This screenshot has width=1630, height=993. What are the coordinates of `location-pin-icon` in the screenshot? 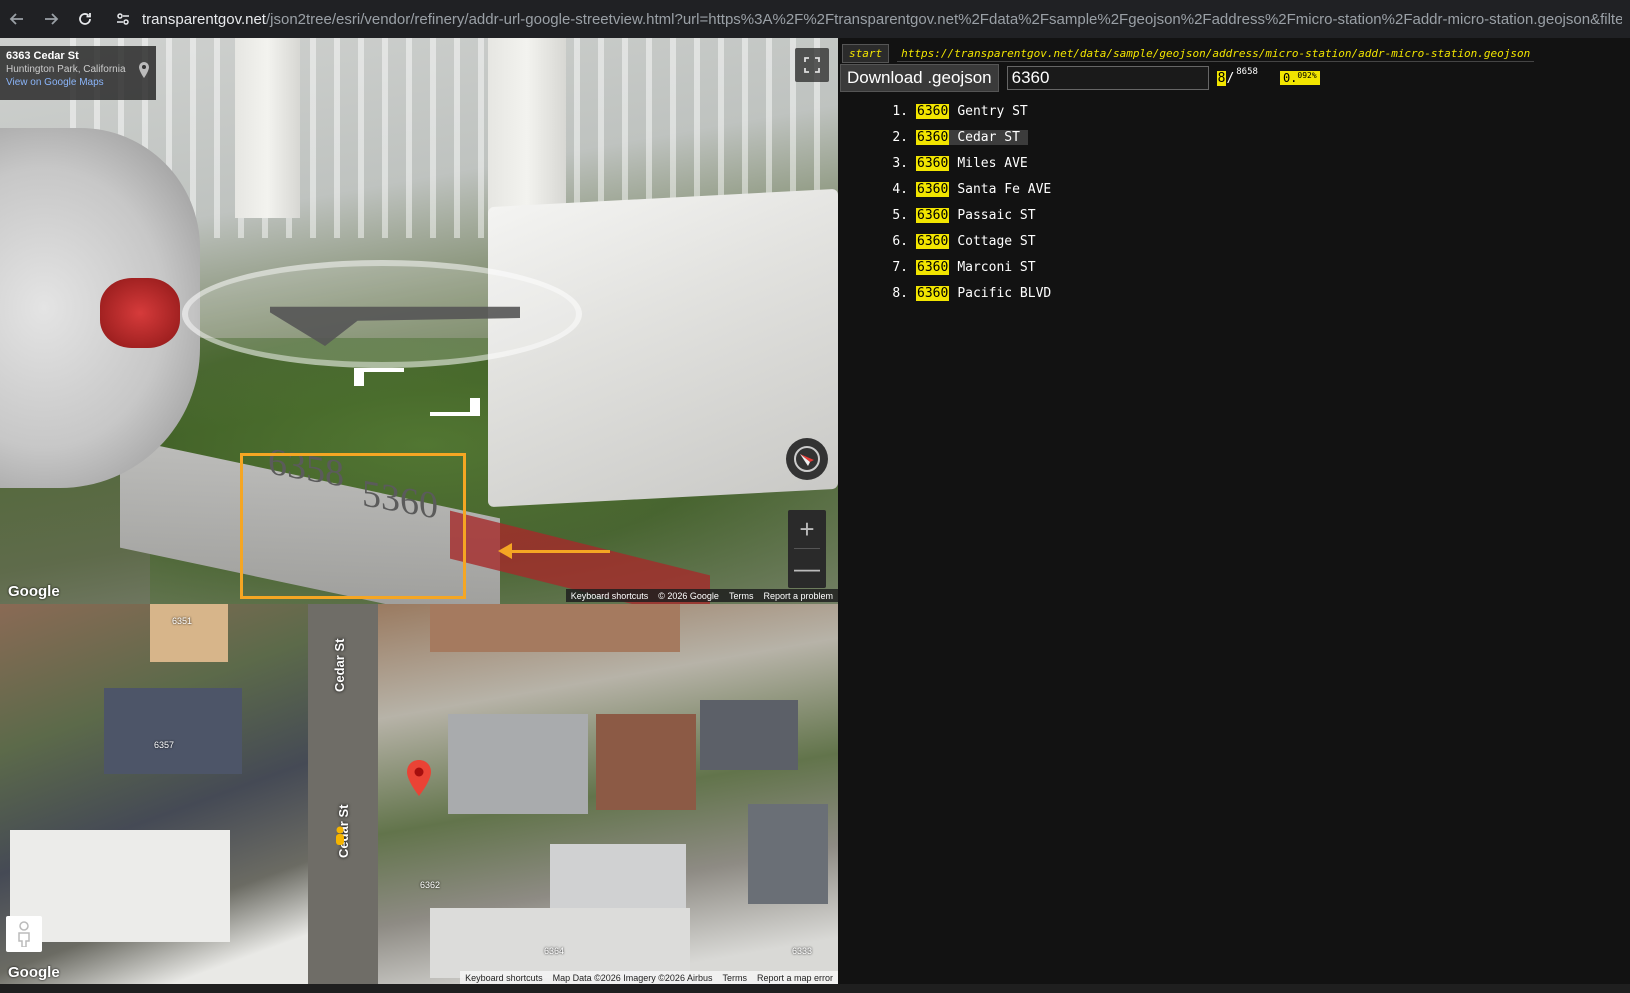 It's located at (144, 70).